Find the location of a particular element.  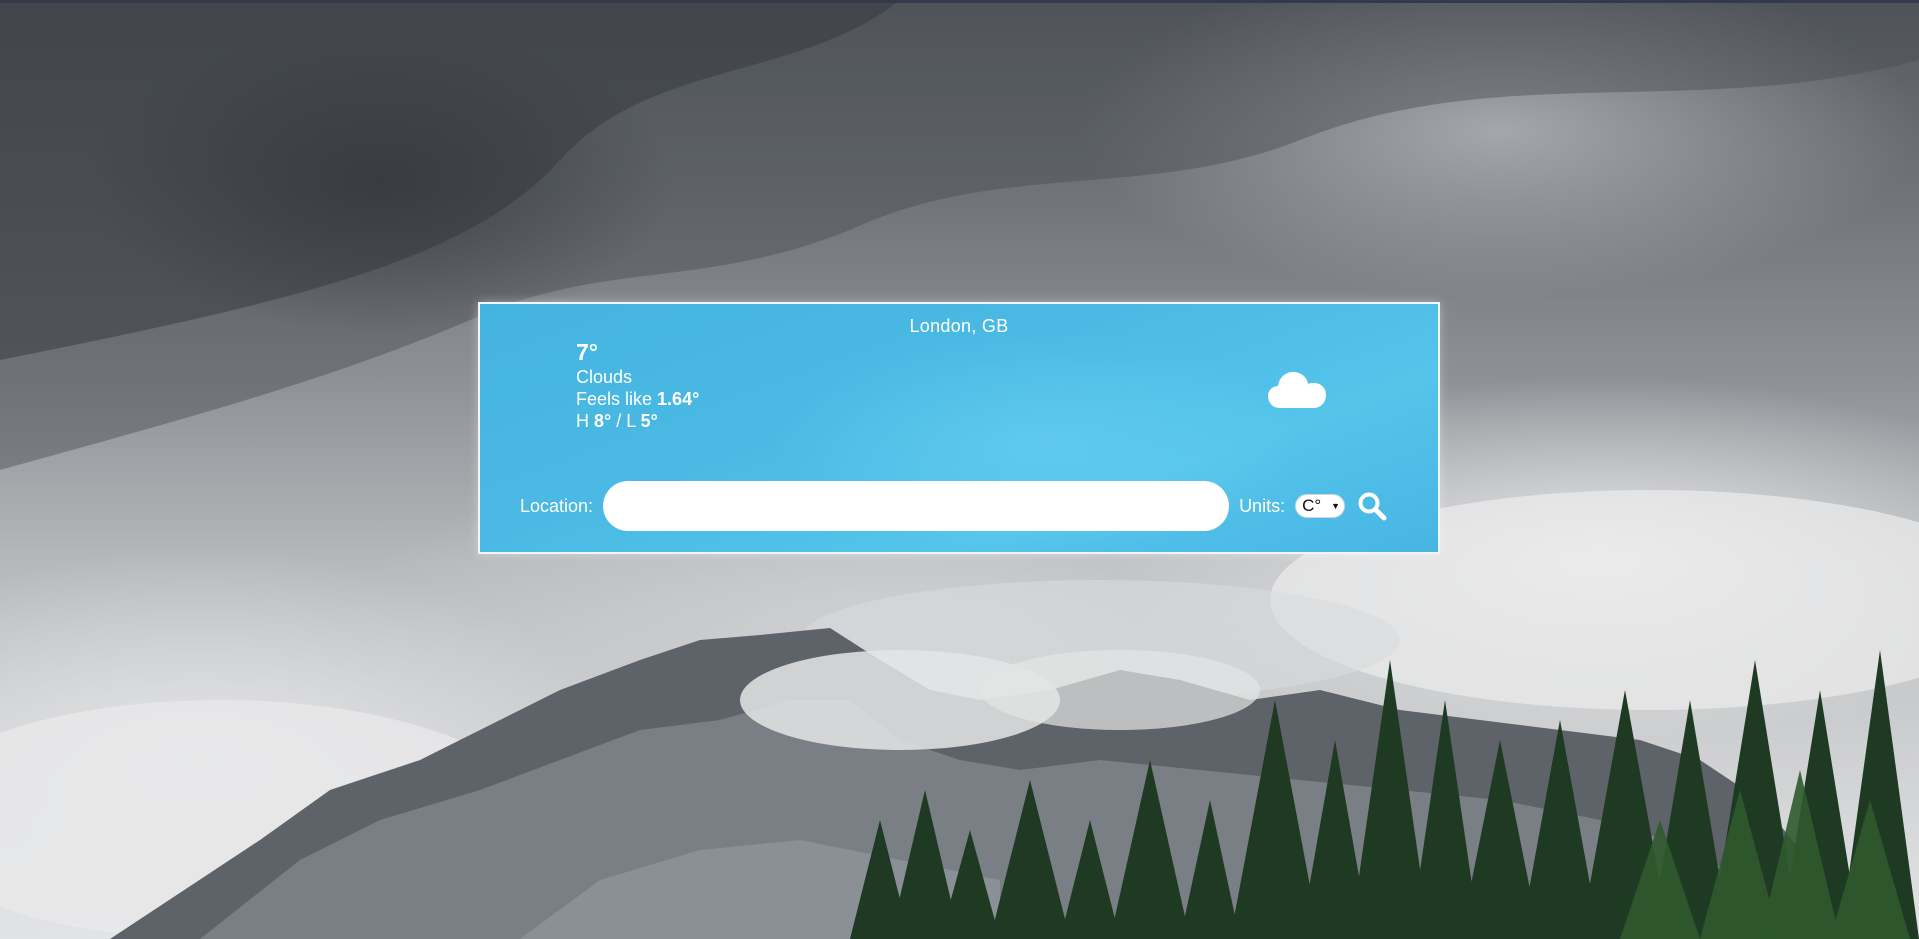

high-label: H is located at coordinates (582, 421).